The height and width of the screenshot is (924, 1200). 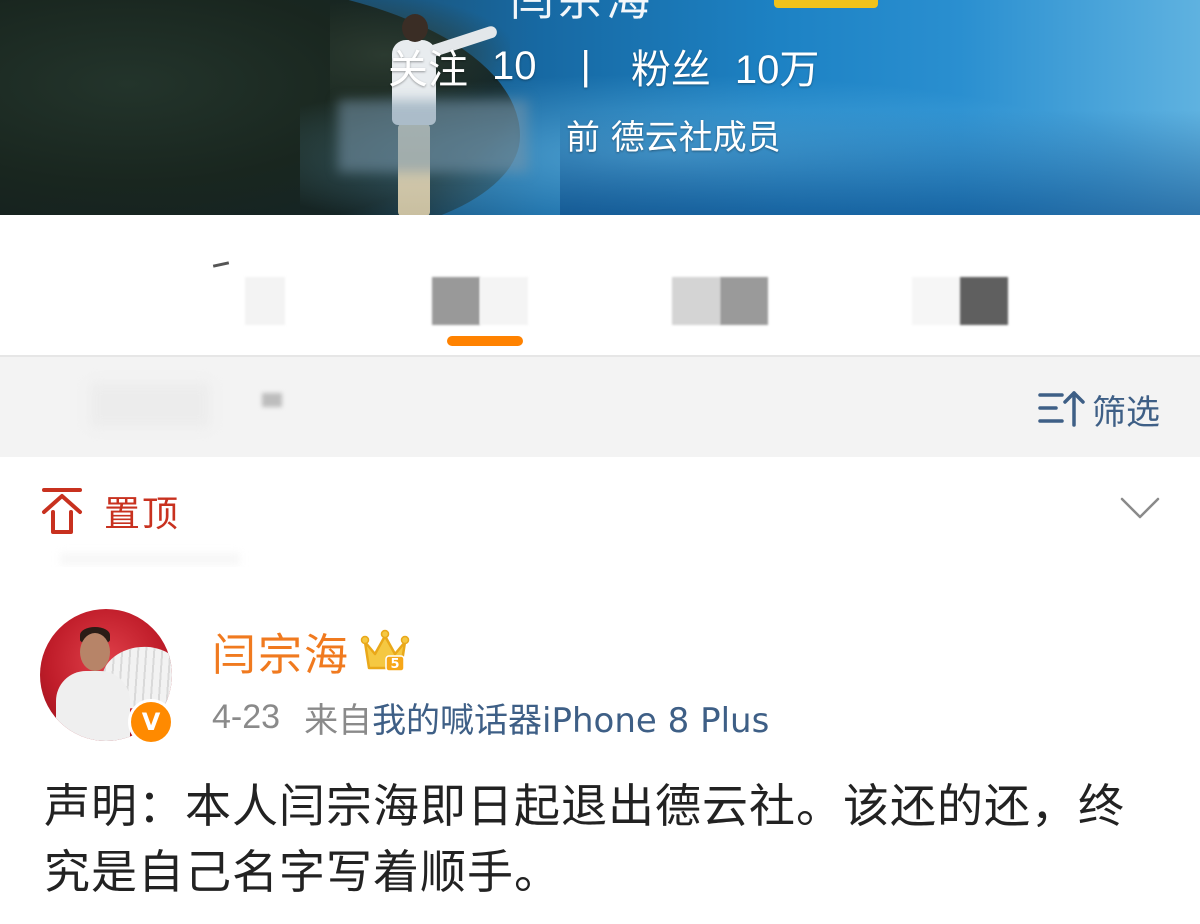 I want to click on banner-blurred-region, so click(x=433, y=136).